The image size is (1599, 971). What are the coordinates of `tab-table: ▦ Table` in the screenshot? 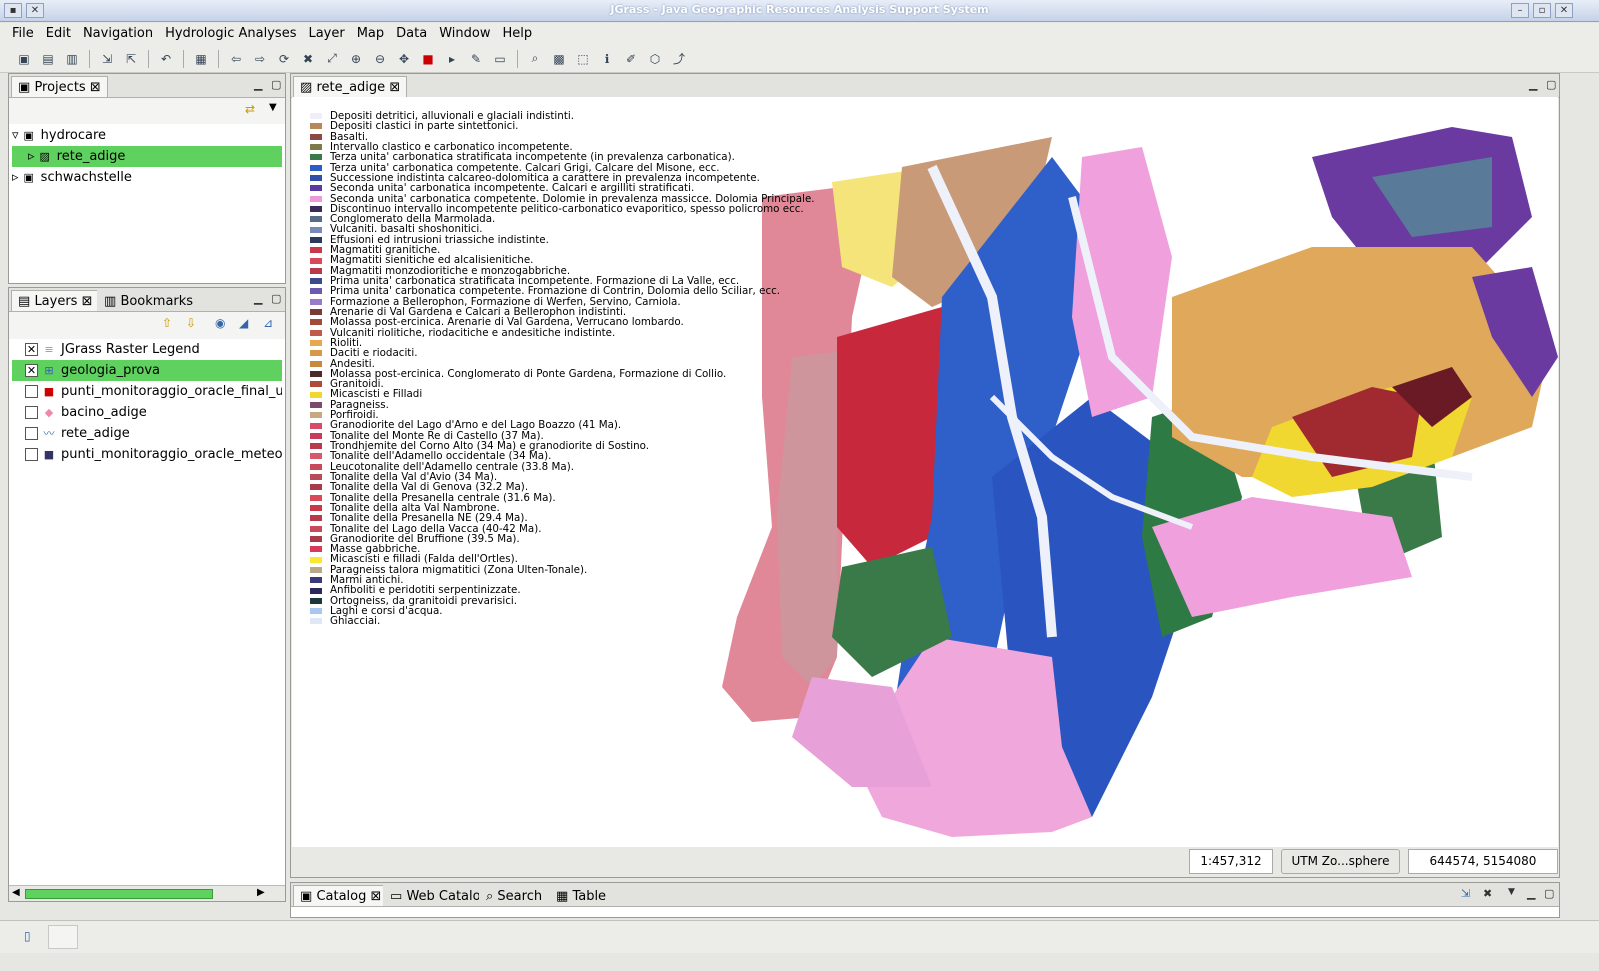 It's located at (581, 895).